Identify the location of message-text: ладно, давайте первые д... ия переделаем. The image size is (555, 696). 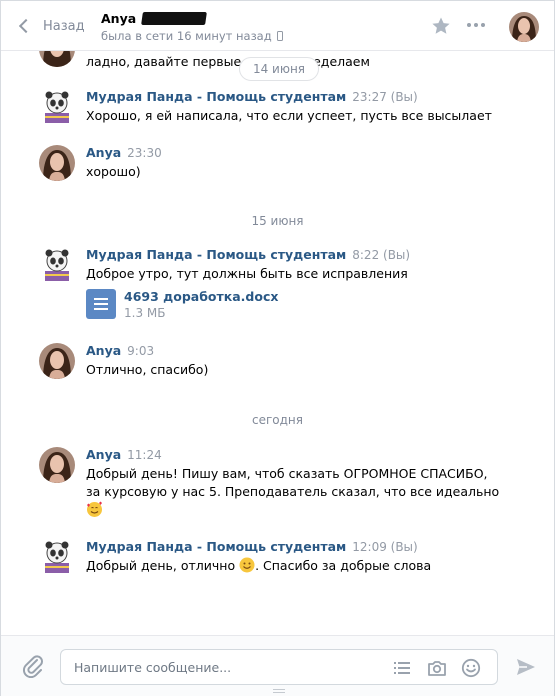
(228, 61).